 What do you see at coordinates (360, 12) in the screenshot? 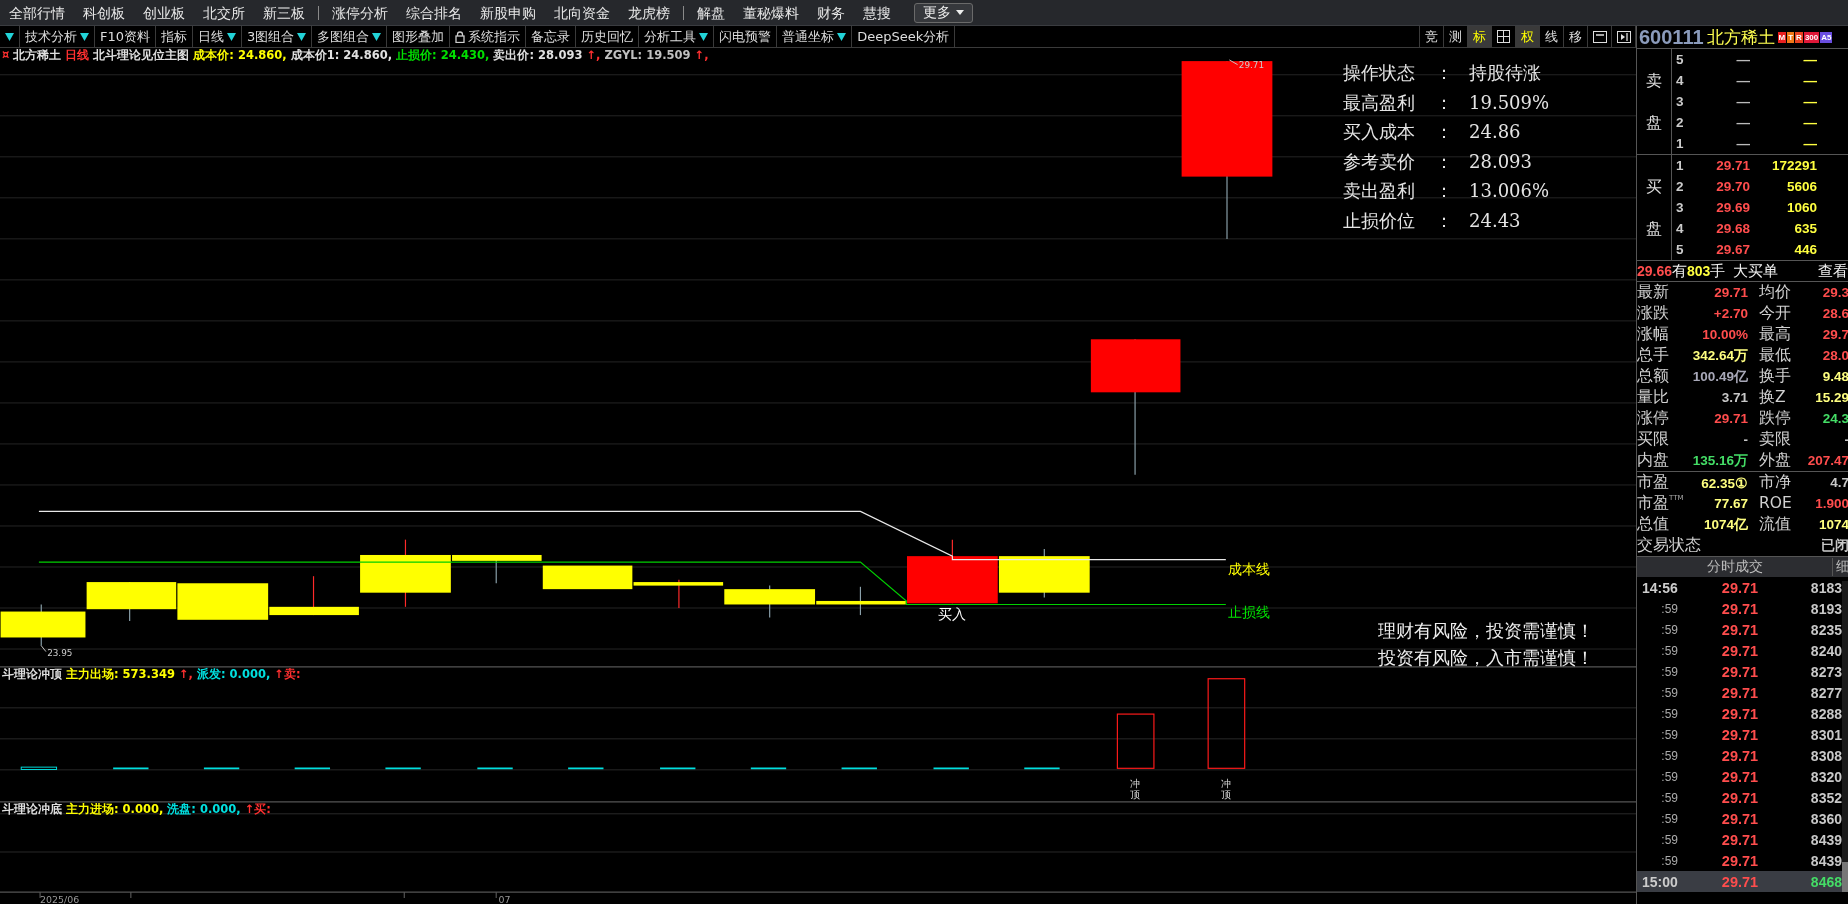
I see `menu-item: 涨停分析` at bounding box center [360, 12].